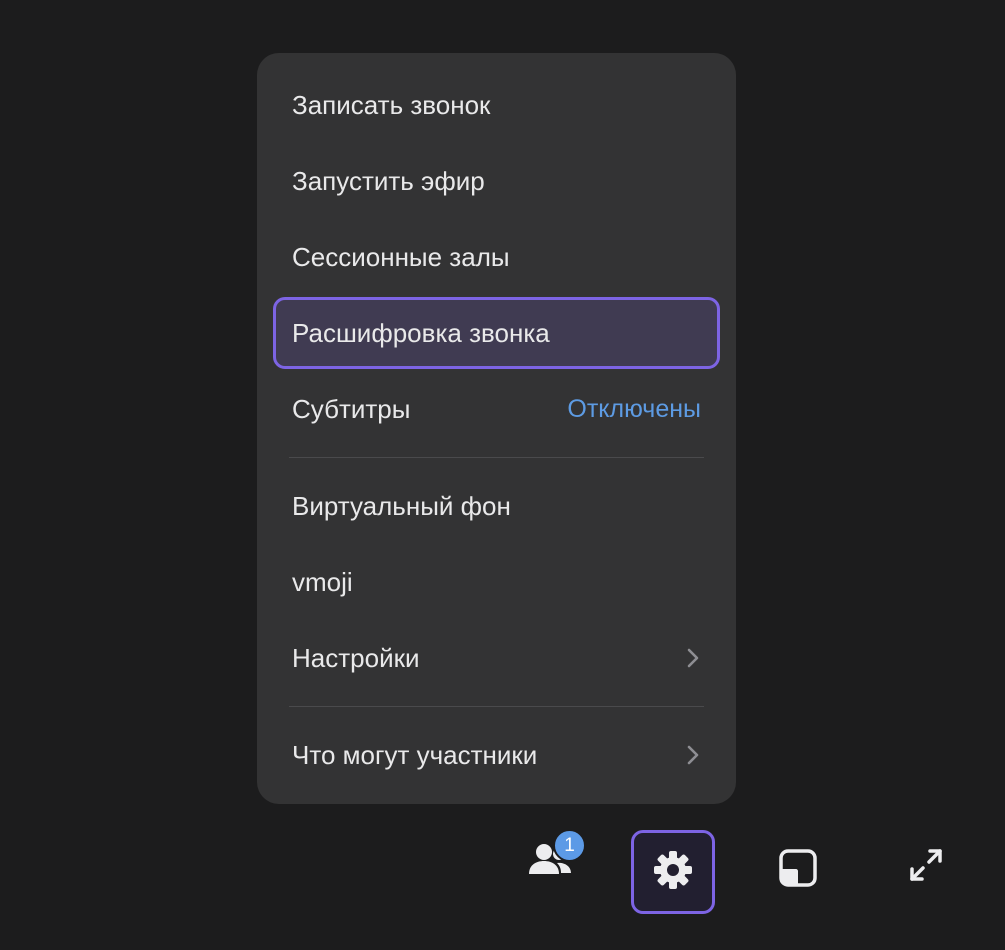  Describe the element at coordinates (401, 256) in the screenshot. I see `menu-item-label: Сессионные залы` at that location.